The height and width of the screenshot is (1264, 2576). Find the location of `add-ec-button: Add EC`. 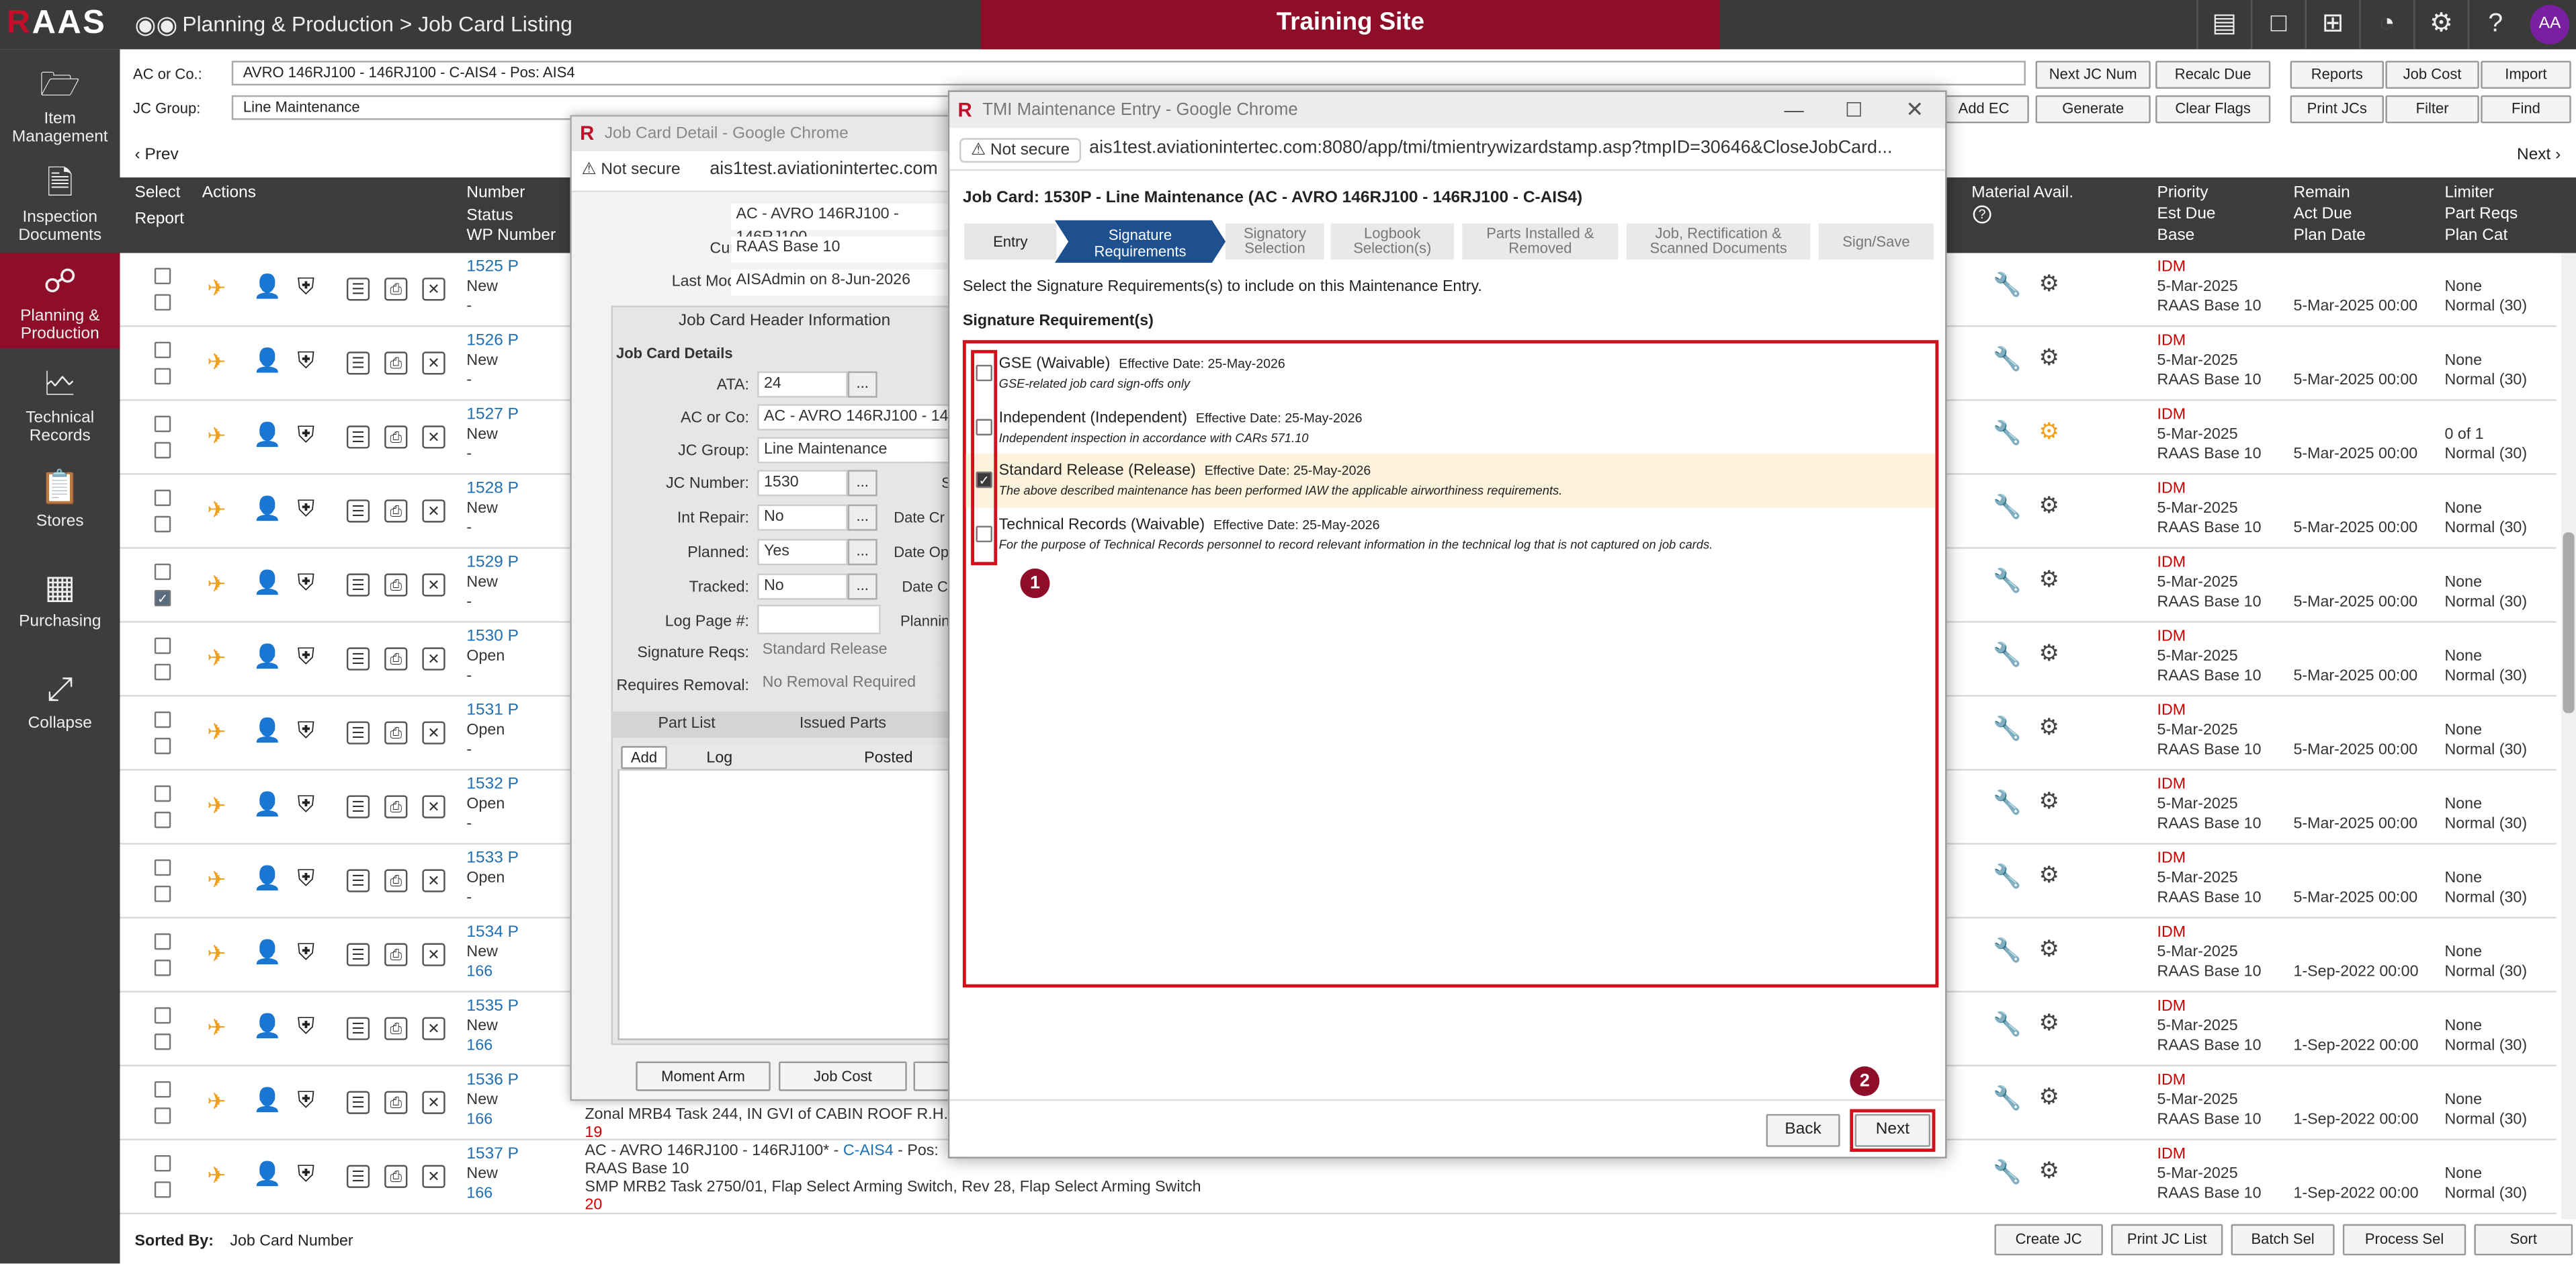

add-ec-button: Add EC is located at coordinates (1983, 109).